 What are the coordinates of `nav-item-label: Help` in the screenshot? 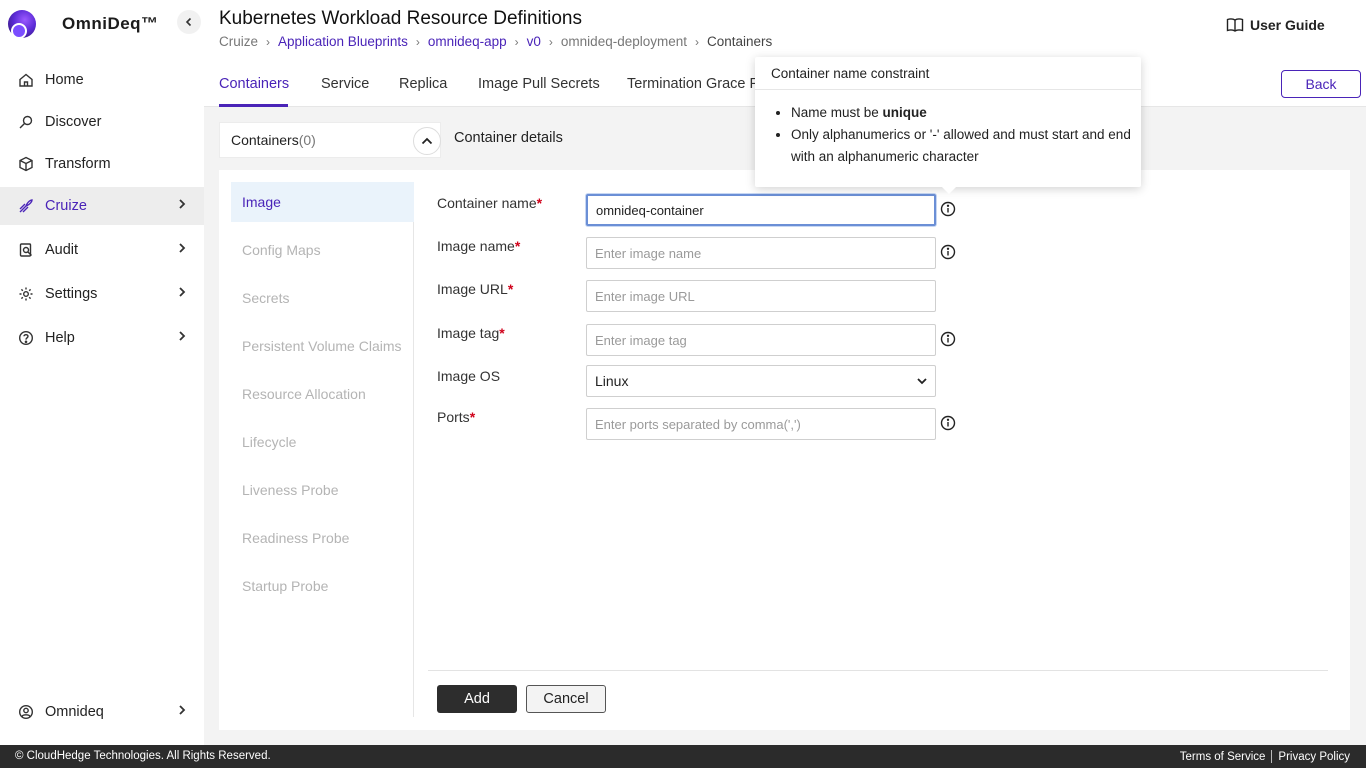 It's located at (60, 338).